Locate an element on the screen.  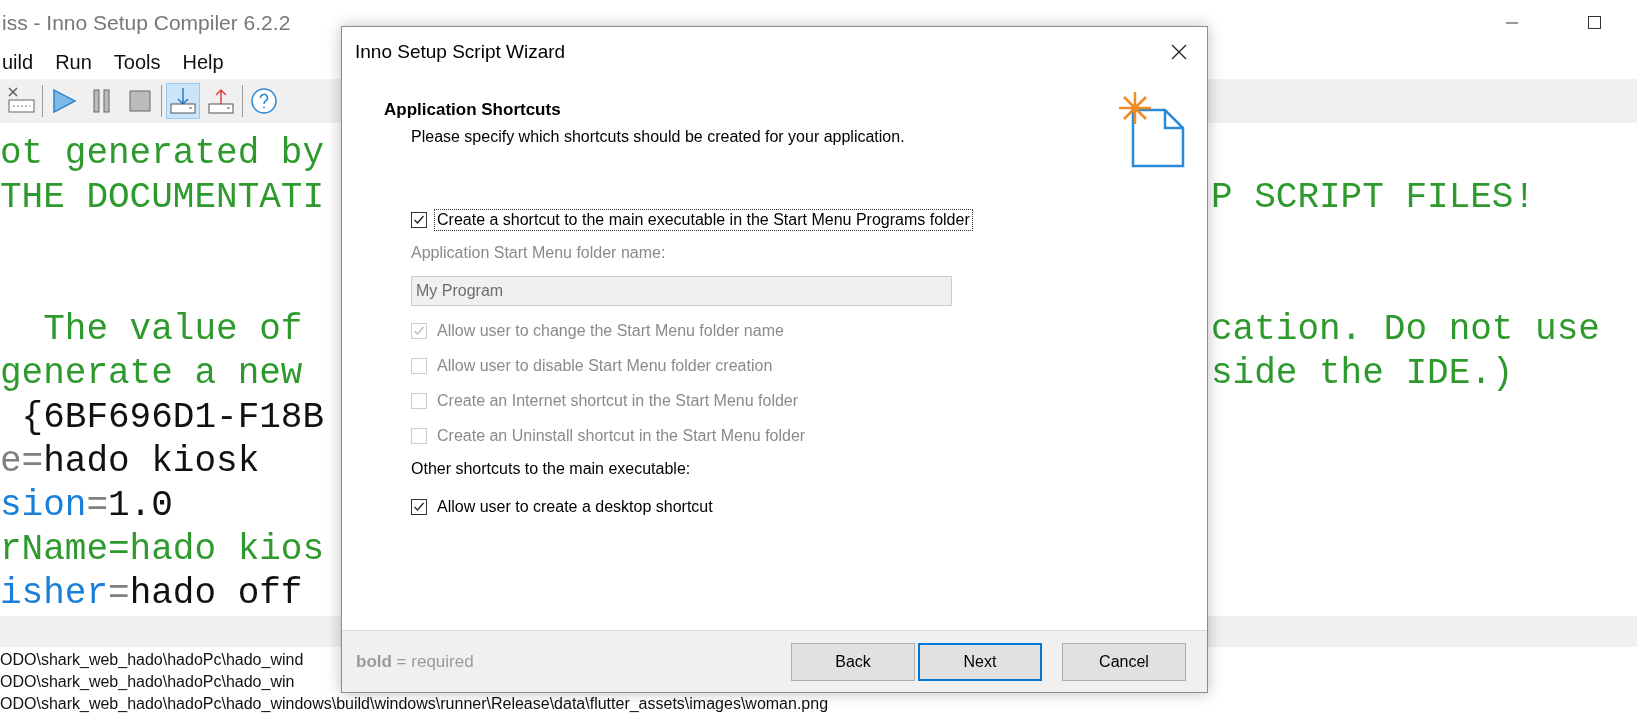
menu-item: Tools is located at coordinates (137, 62).